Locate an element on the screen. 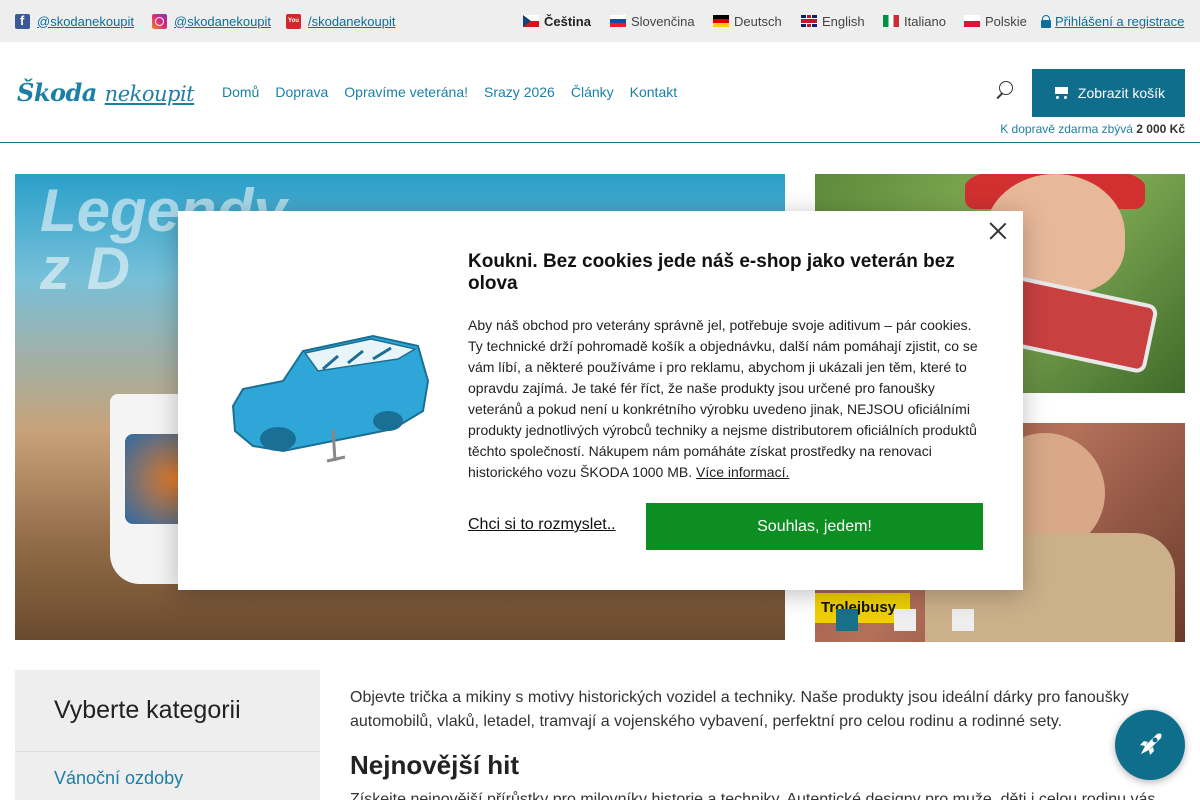 The height and width of the screenshot is (800, 1200). lang-cs: Čeština is located at coordinates (557, 21).